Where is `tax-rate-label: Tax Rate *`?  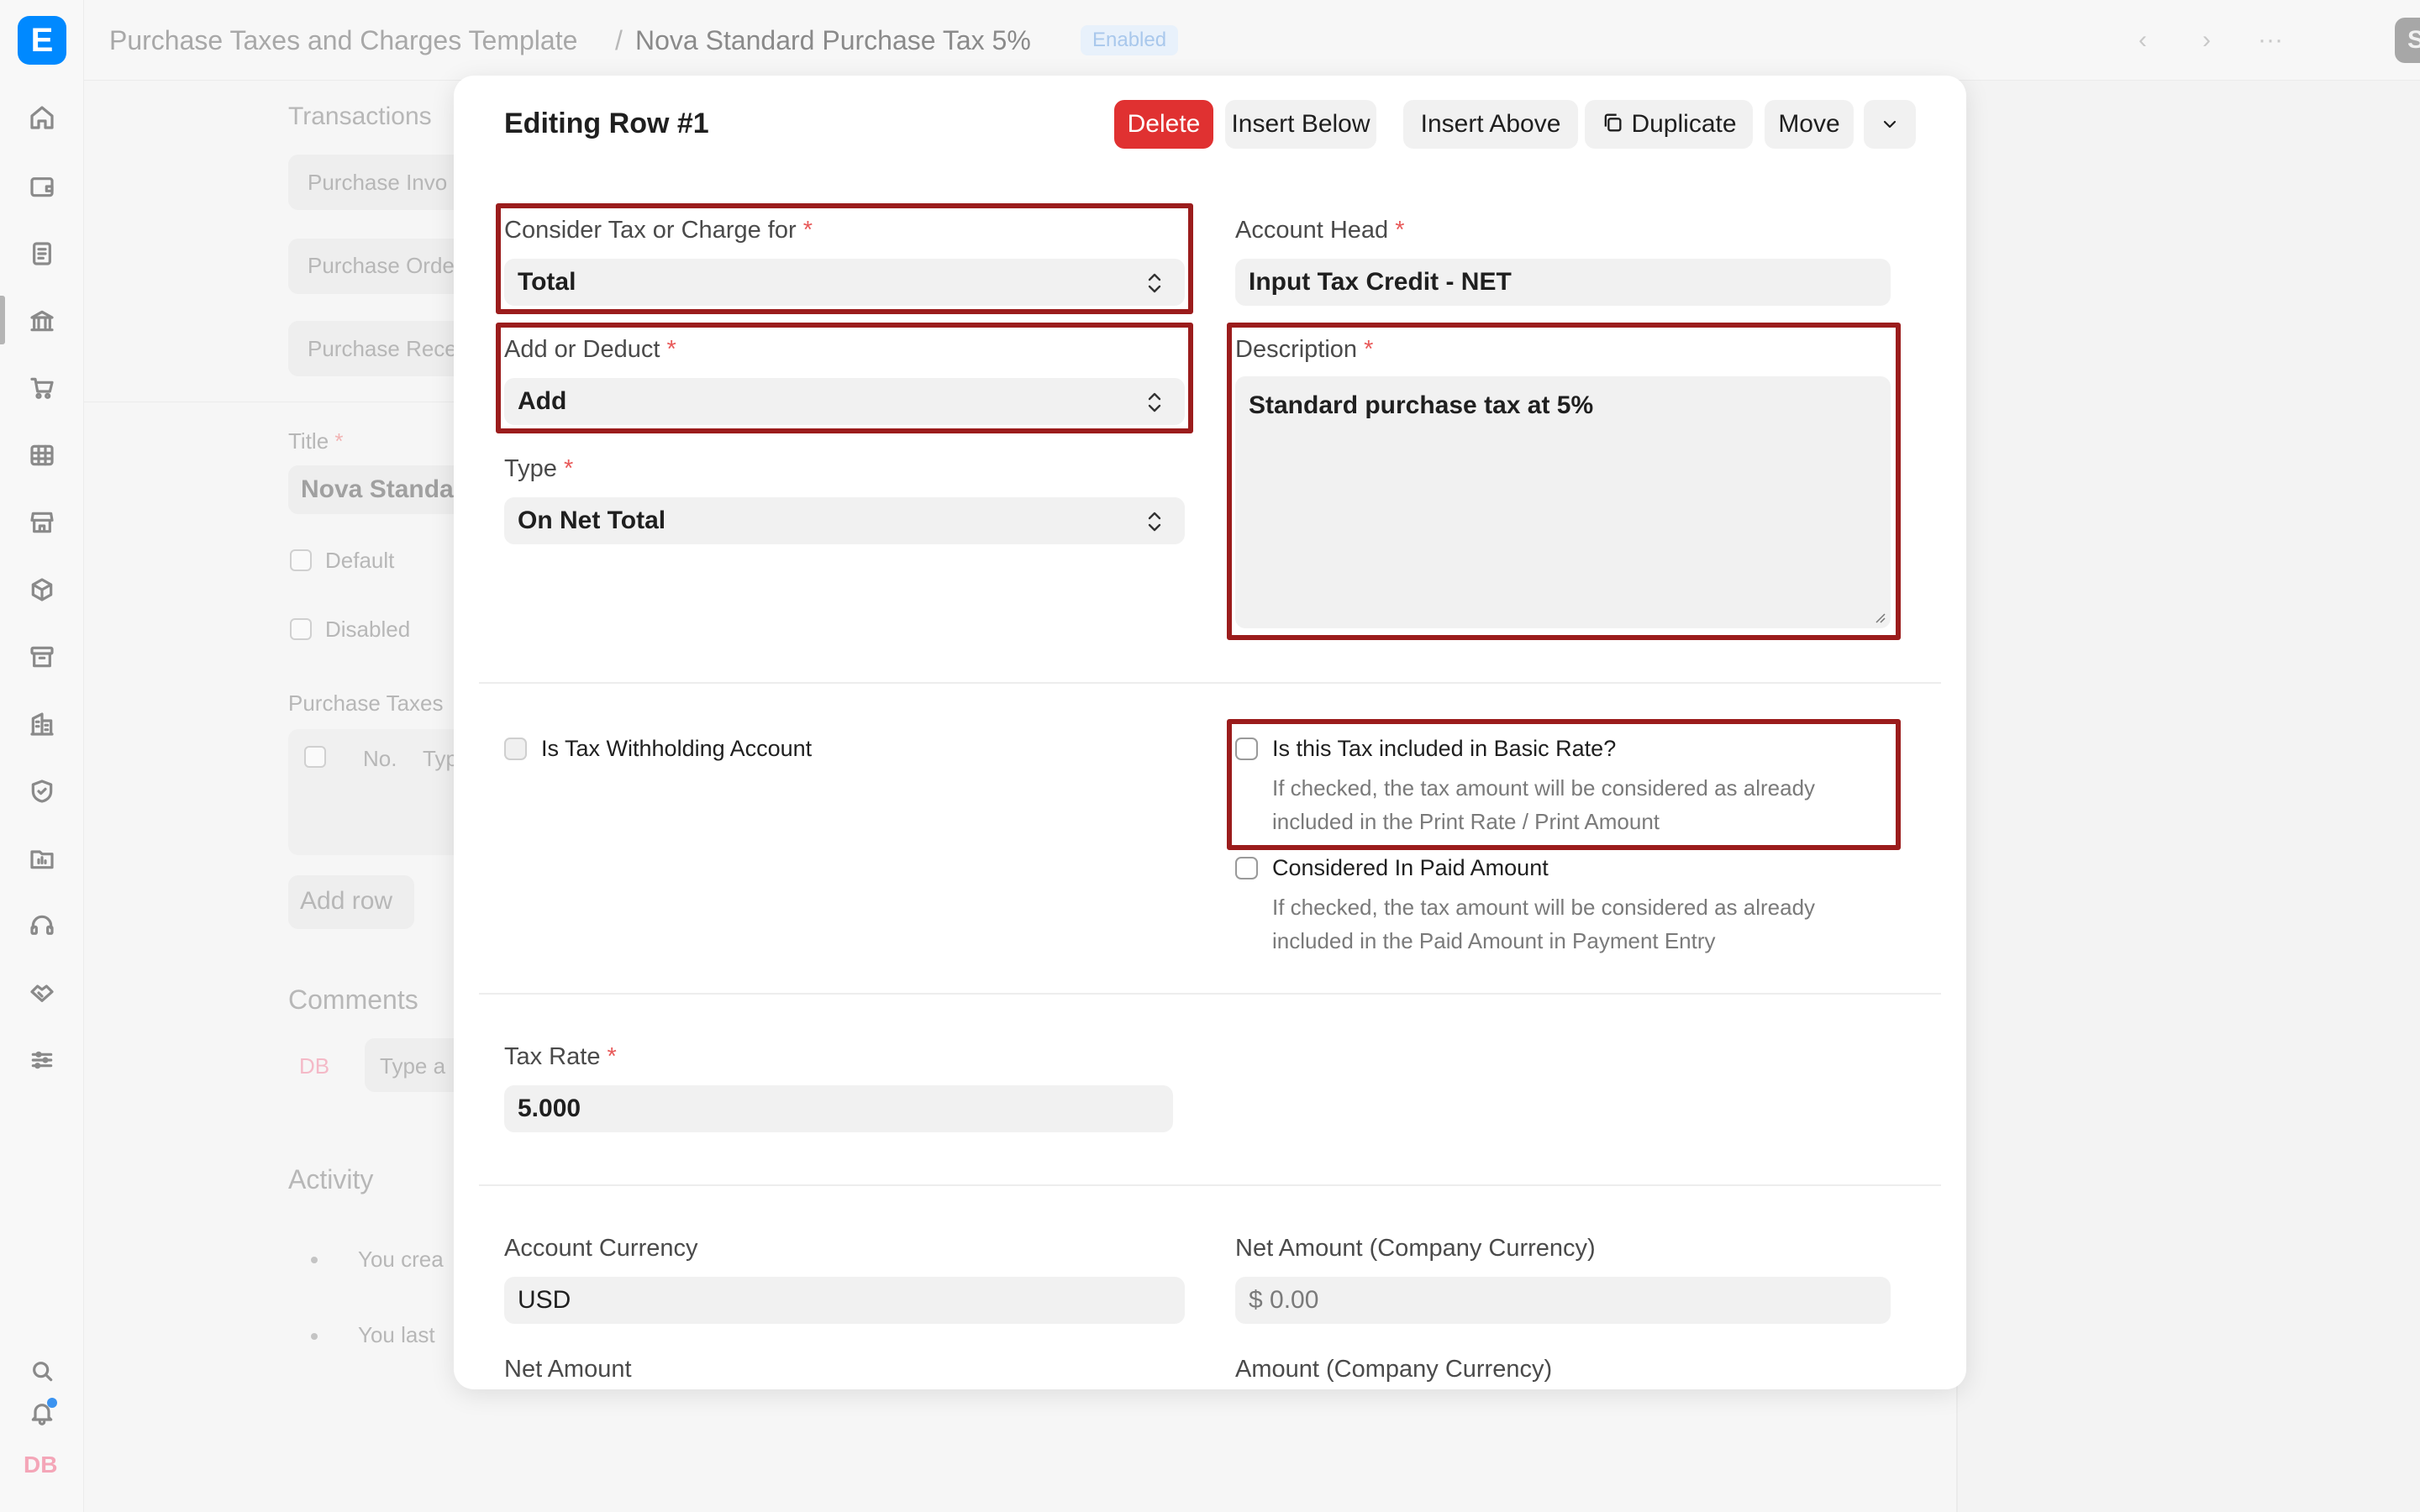
tax-rate-label: Tax Rate * is located at coordinates (560, 1056).